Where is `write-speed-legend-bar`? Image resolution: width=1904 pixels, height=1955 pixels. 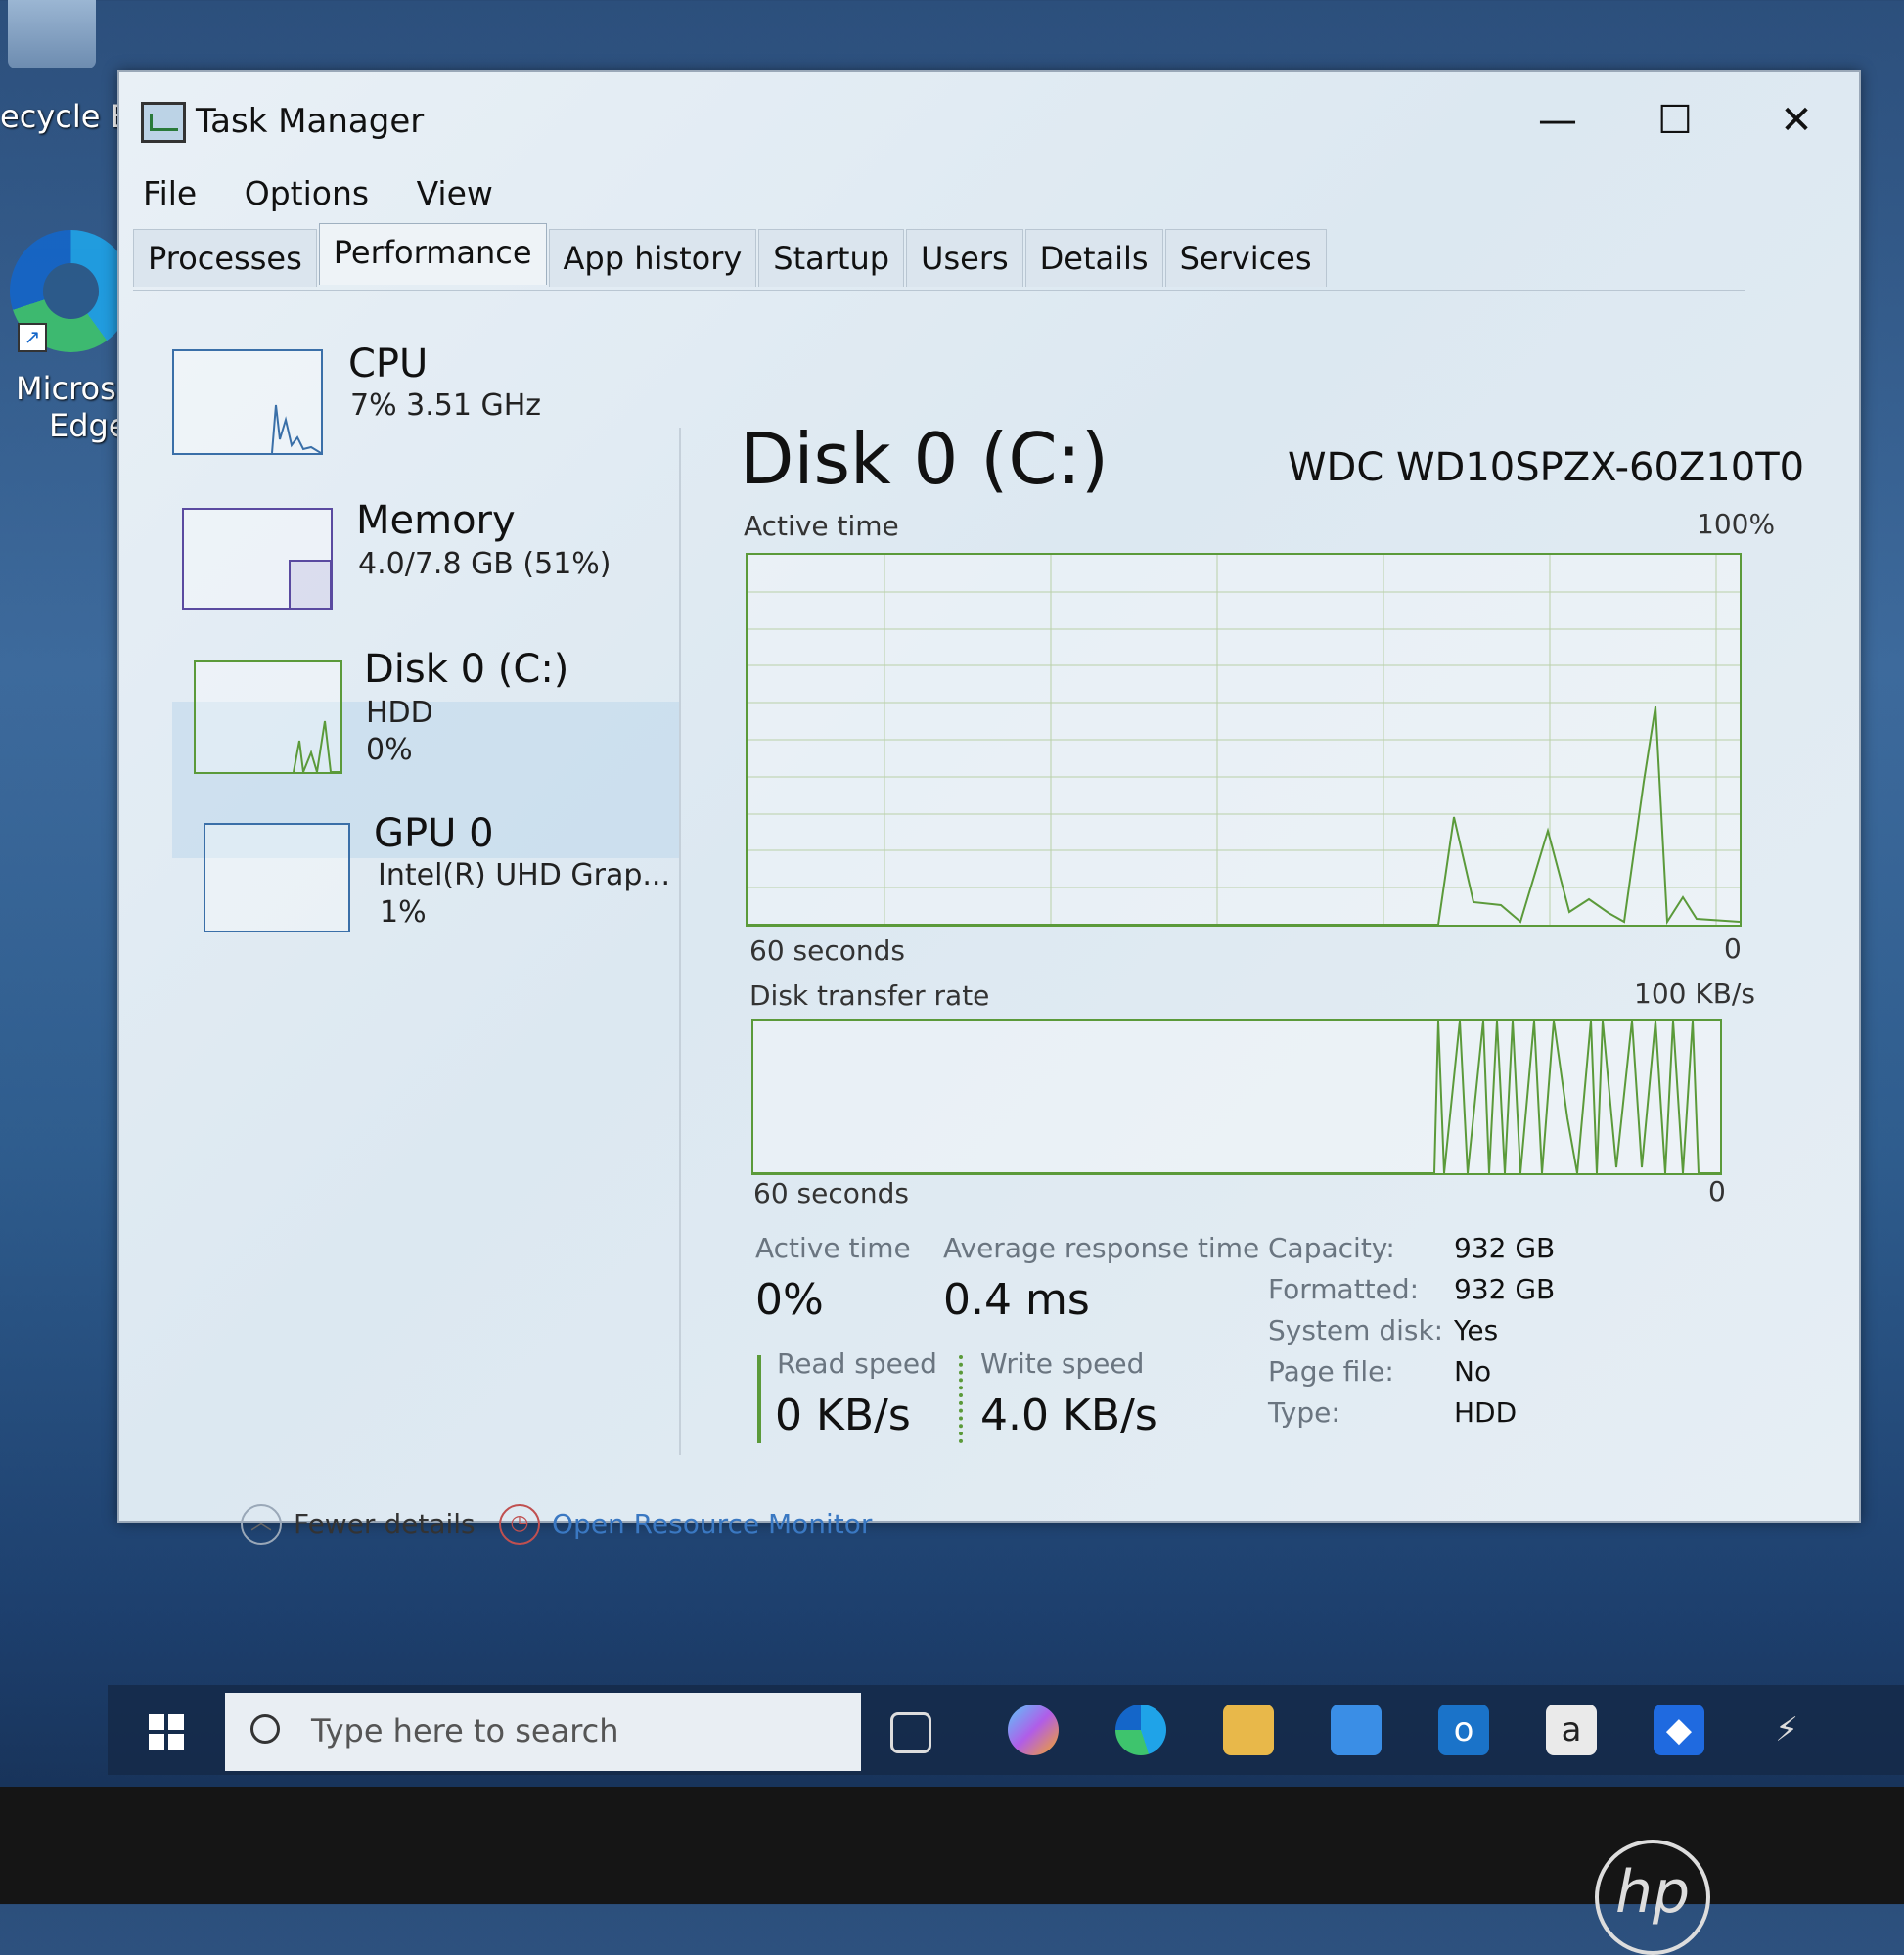 write-speed-legend-bar is located at coordinates (961, 1399).